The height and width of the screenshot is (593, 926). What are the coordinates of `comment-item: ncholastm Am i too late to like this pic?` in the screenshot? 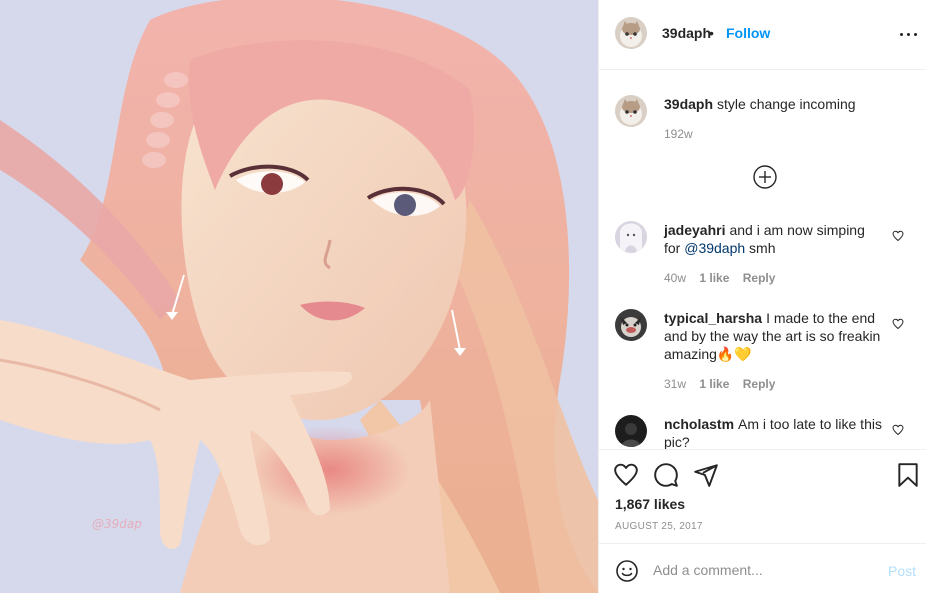 It's located at (765, 432).